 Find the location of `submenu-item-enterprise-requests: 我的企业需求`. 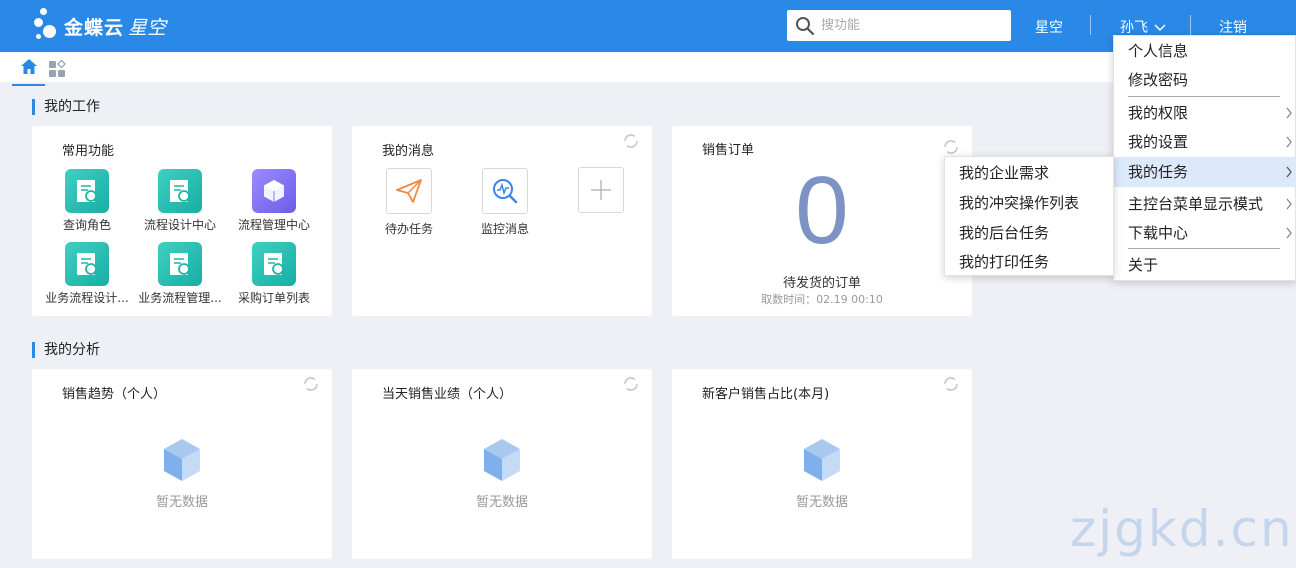

submenu-item-enterprise-requests: 我的企业需求 is located at coordinates (1030, 173).